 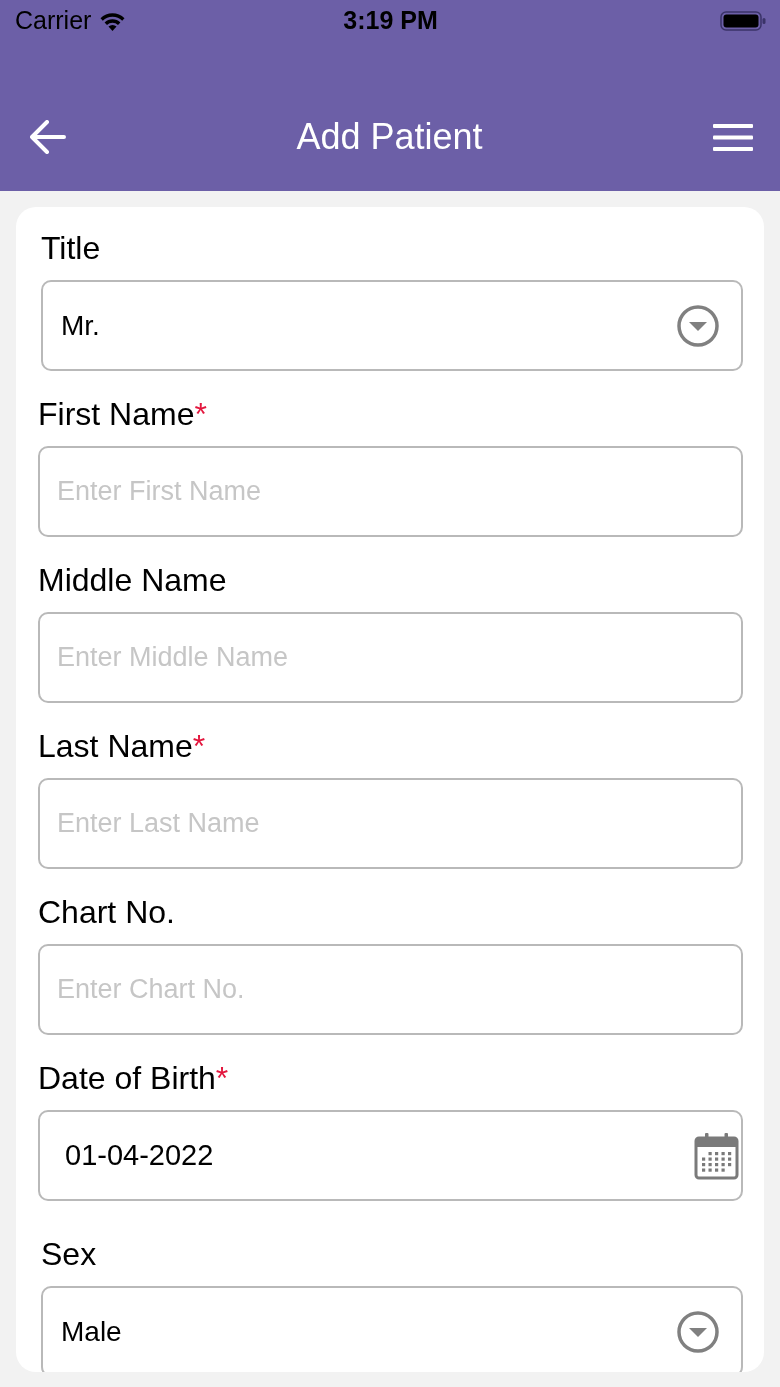 I want to click on calendar-icon, so click(x=716, y=1155).